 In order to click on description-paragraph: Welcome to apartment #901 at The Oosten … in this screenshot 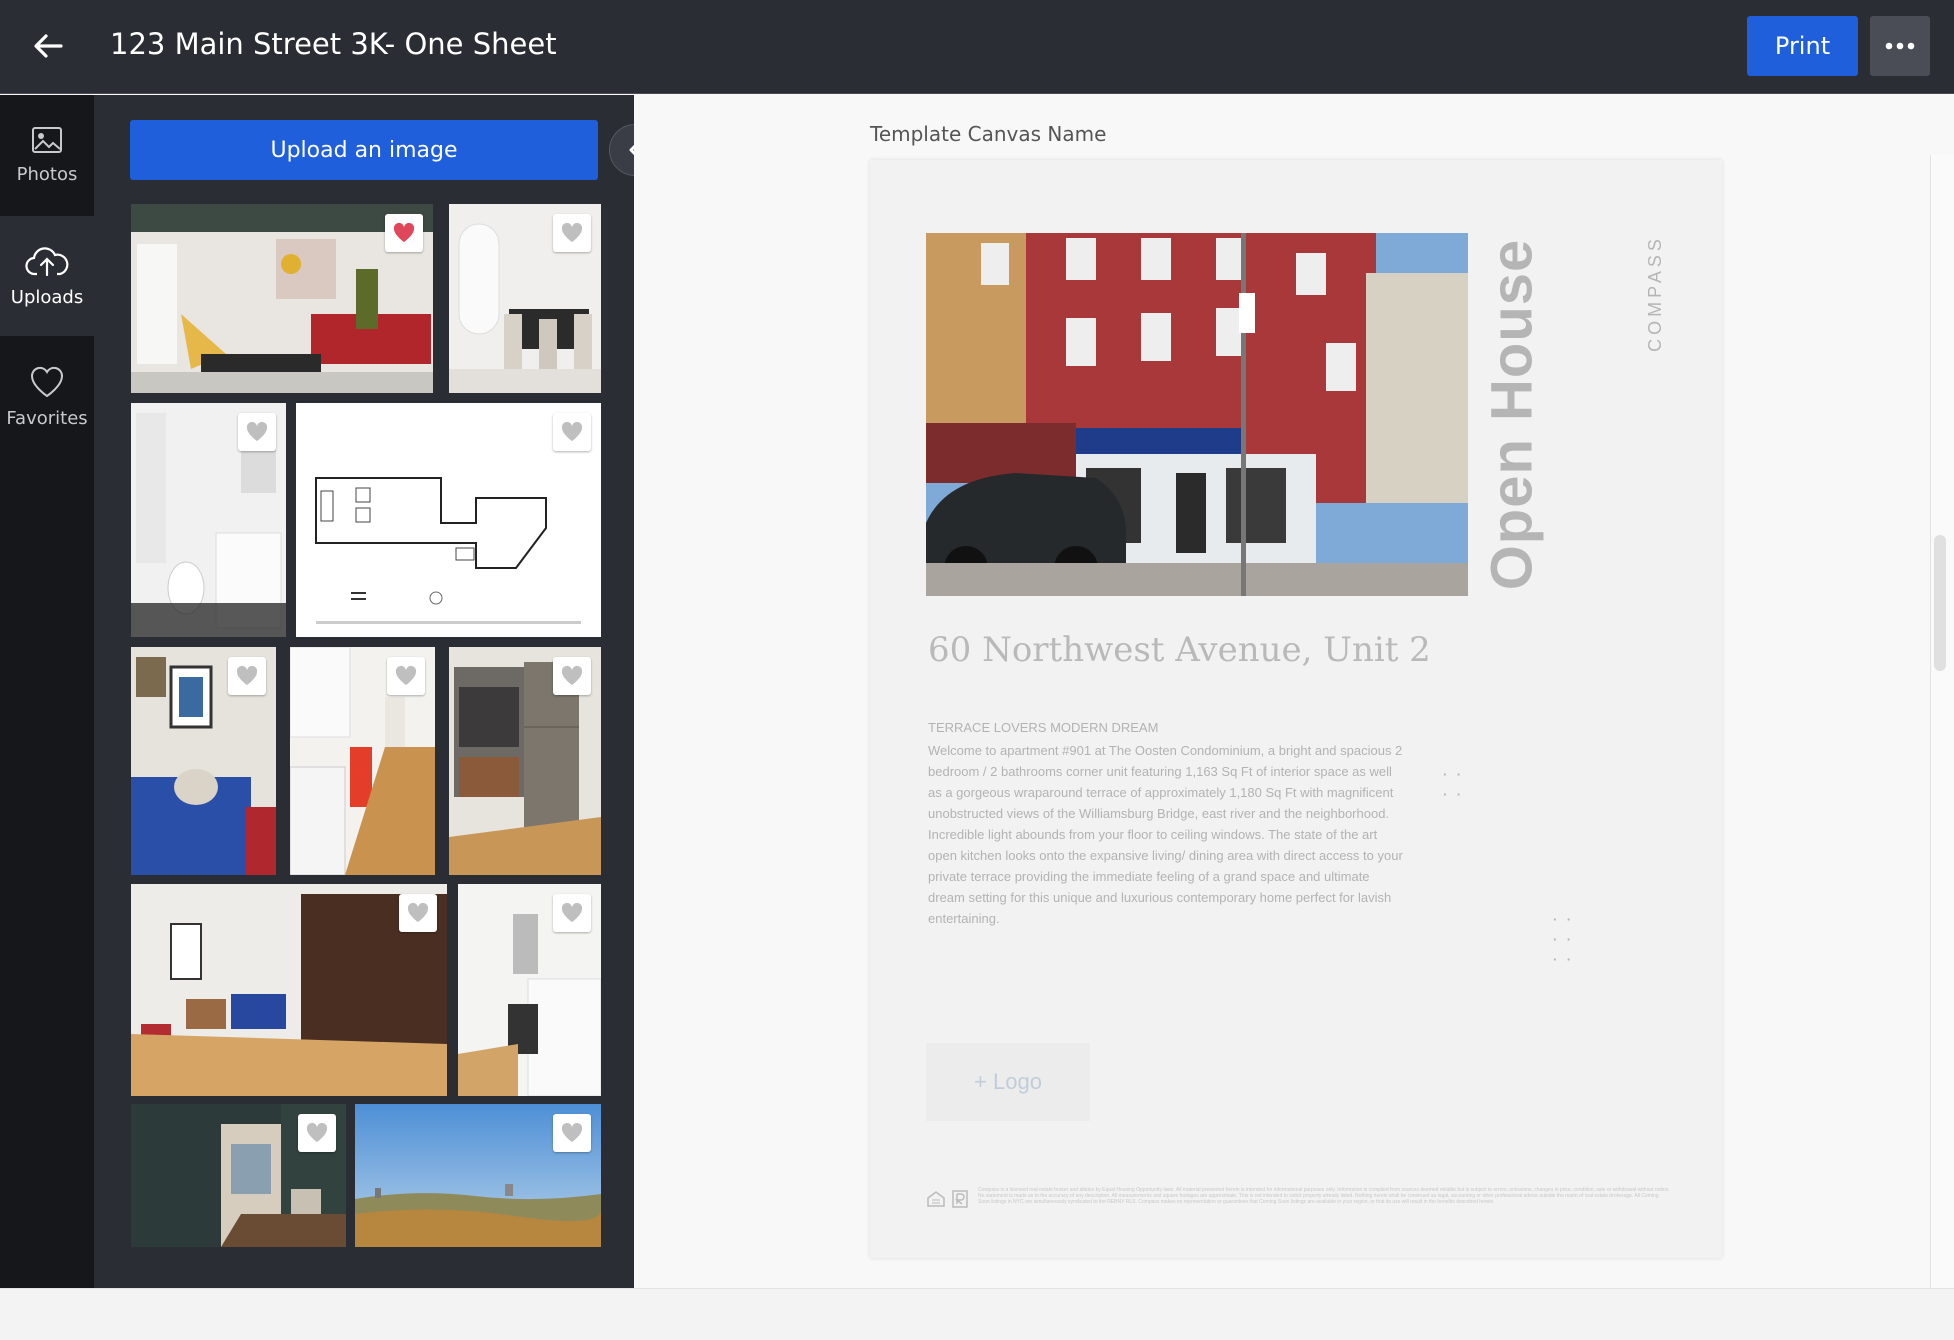, I will do `click(1165, 782)`.